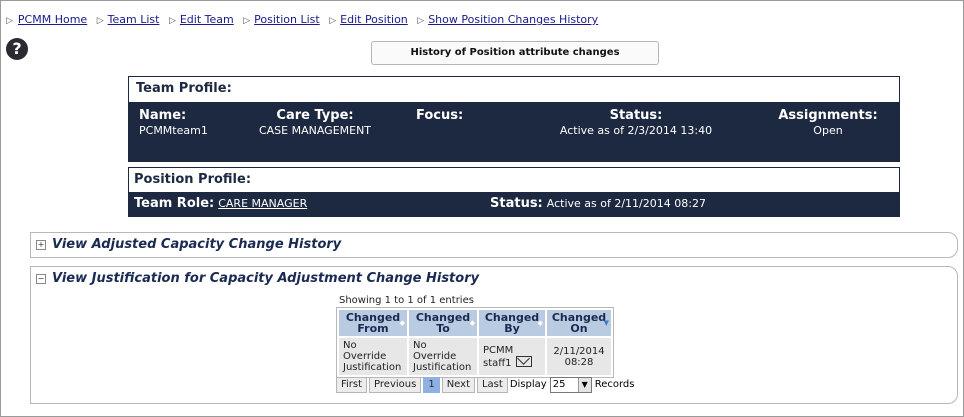 This screenshot has height=417, width=964. Describe the element at coordinates (606, 323) in the screenshot. I see `sort-desc-icon: ▼` at that location.